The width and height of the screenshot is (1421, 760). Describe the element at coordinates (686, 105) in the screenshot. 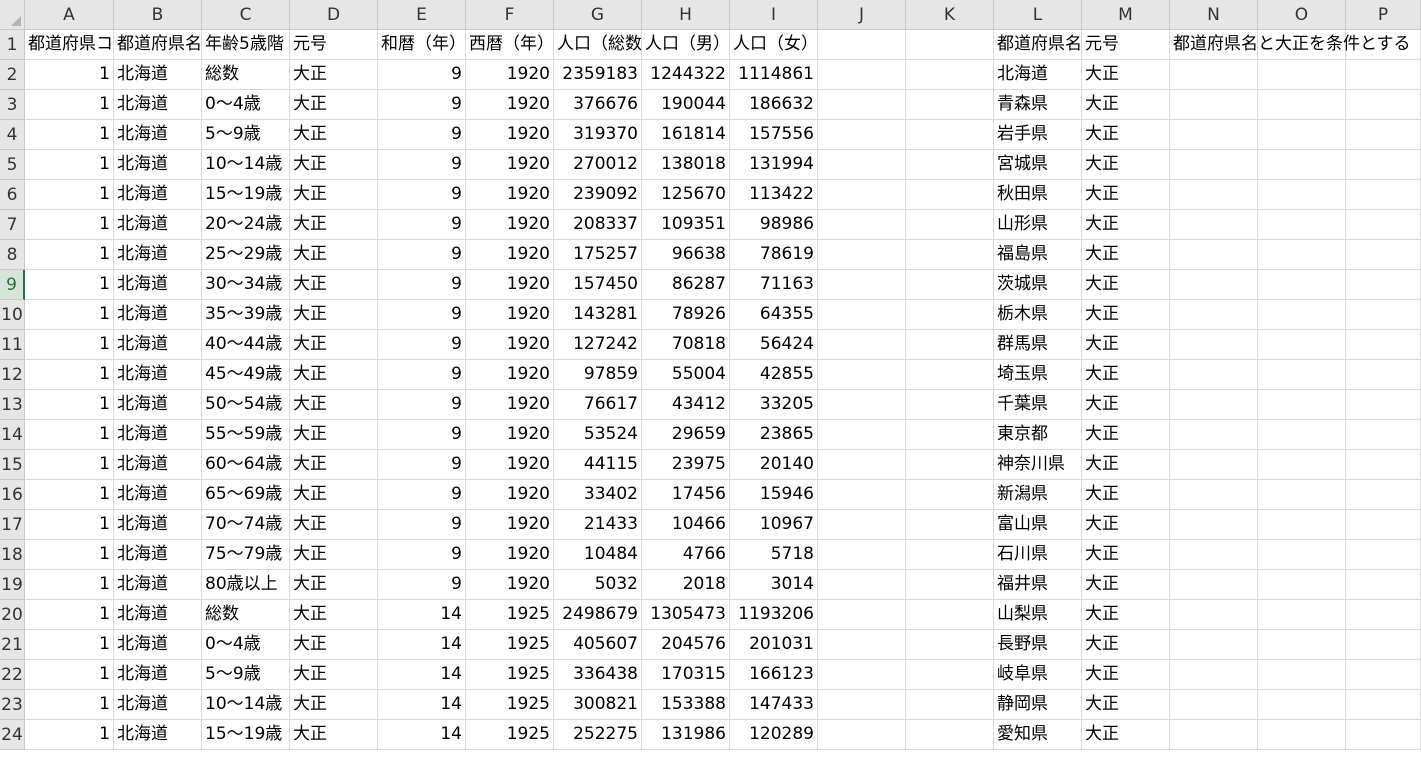

I see `cell-h3: 190044` at that location.